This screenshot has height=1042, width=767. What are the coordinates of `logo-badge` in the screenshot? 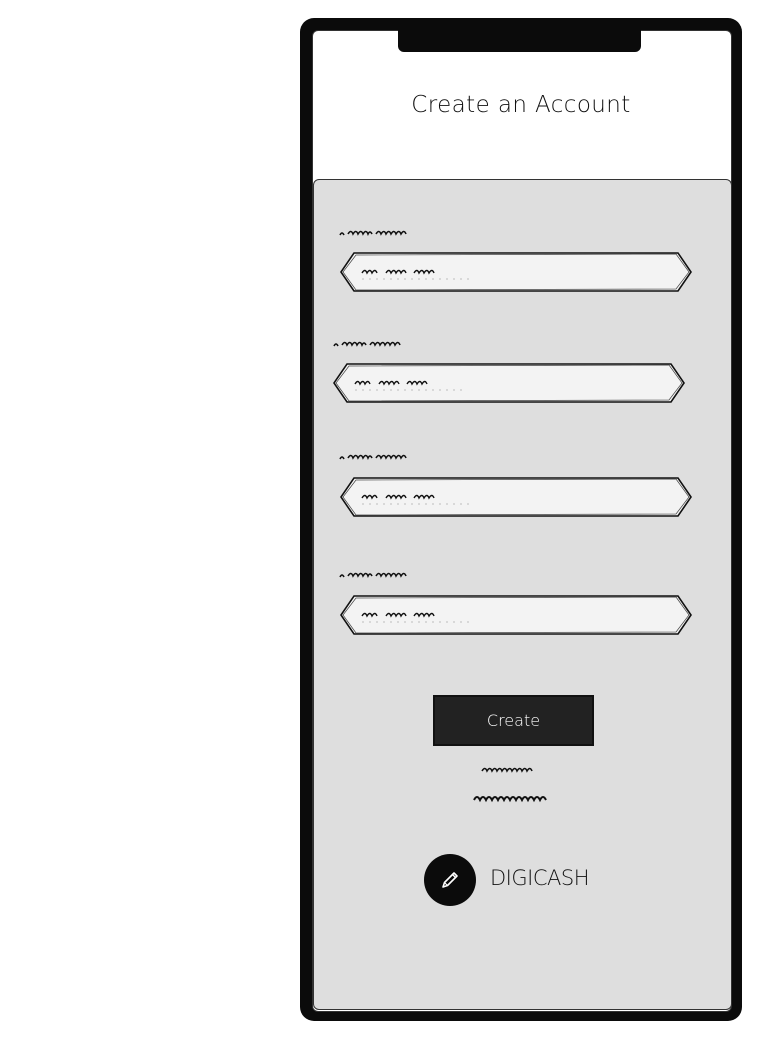 It's located at (450, 880).